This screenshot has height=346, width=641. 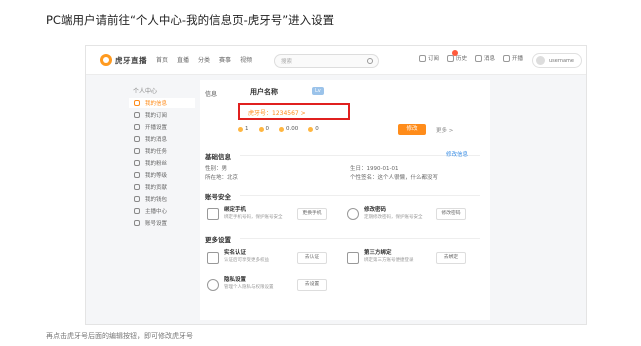 I want to click on sidebar-item-streamer-center: 主播中心, so click(x=162, y=211).